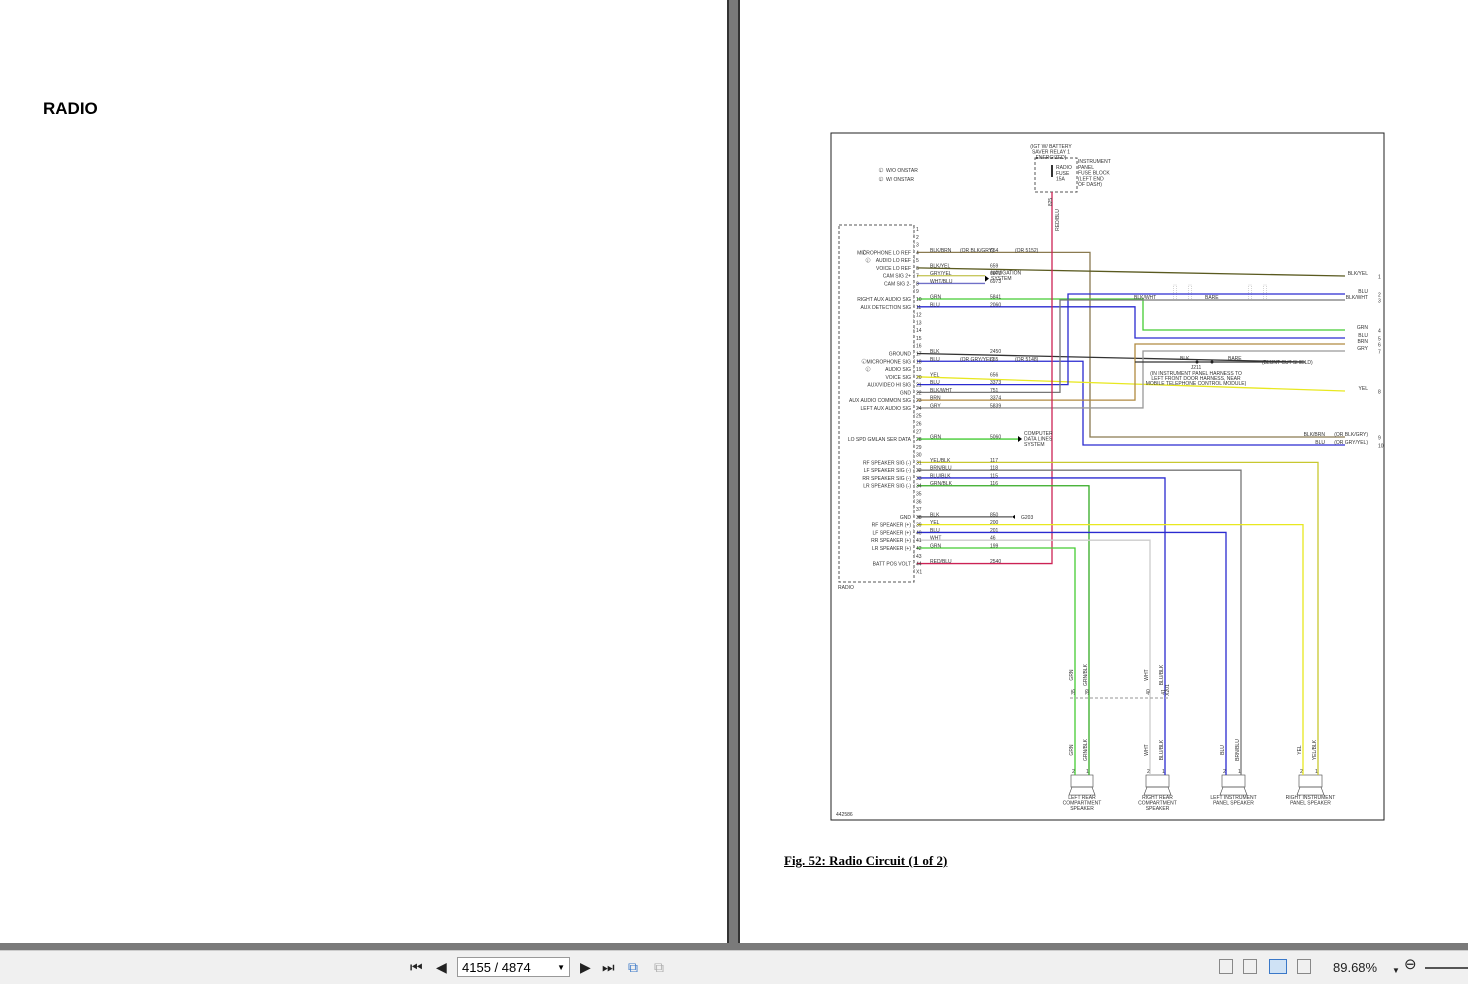 The width and height of the screenshot is (1468, 984). Describe the element at coordinates (1149, 692) in the screenshot. I see `inline-pin-number: 40` at that location.